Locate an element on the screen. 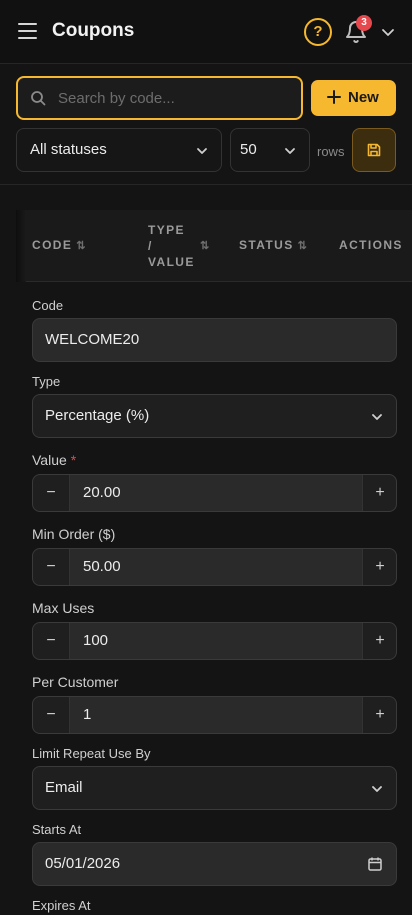 This screenshot has height=915, width=412. code-input: WELCOME20 is located at coordinates (214, 340).